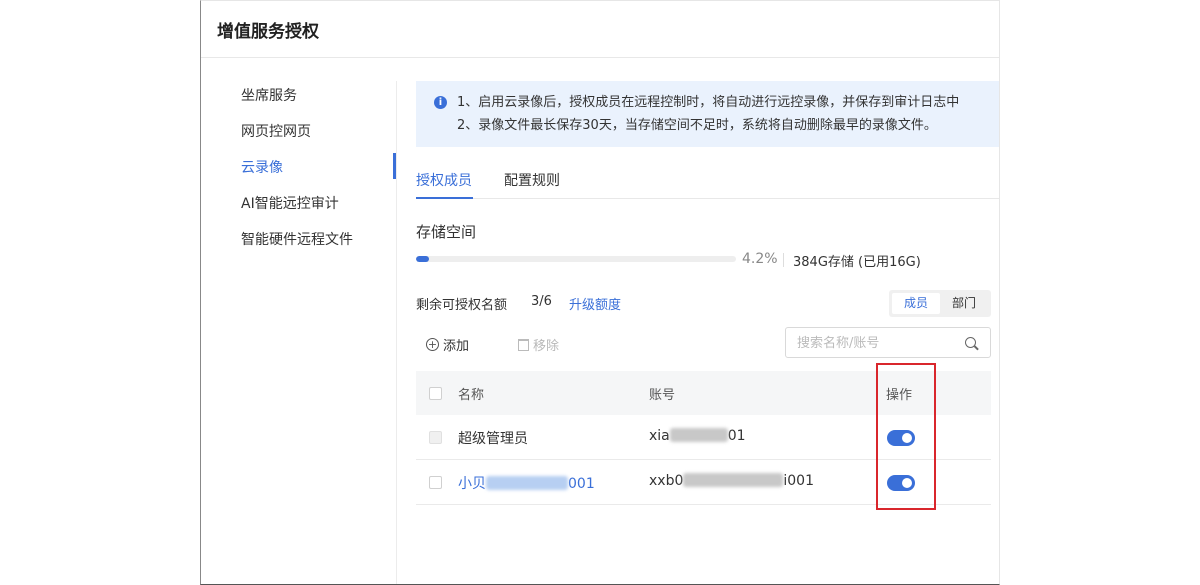 The width and height of the screenshot is (1200, 585). Describe the element at coordinates (262, 167) in the screenshot. I see `sidebar-item-cloud-recording: 云录像` at that location.